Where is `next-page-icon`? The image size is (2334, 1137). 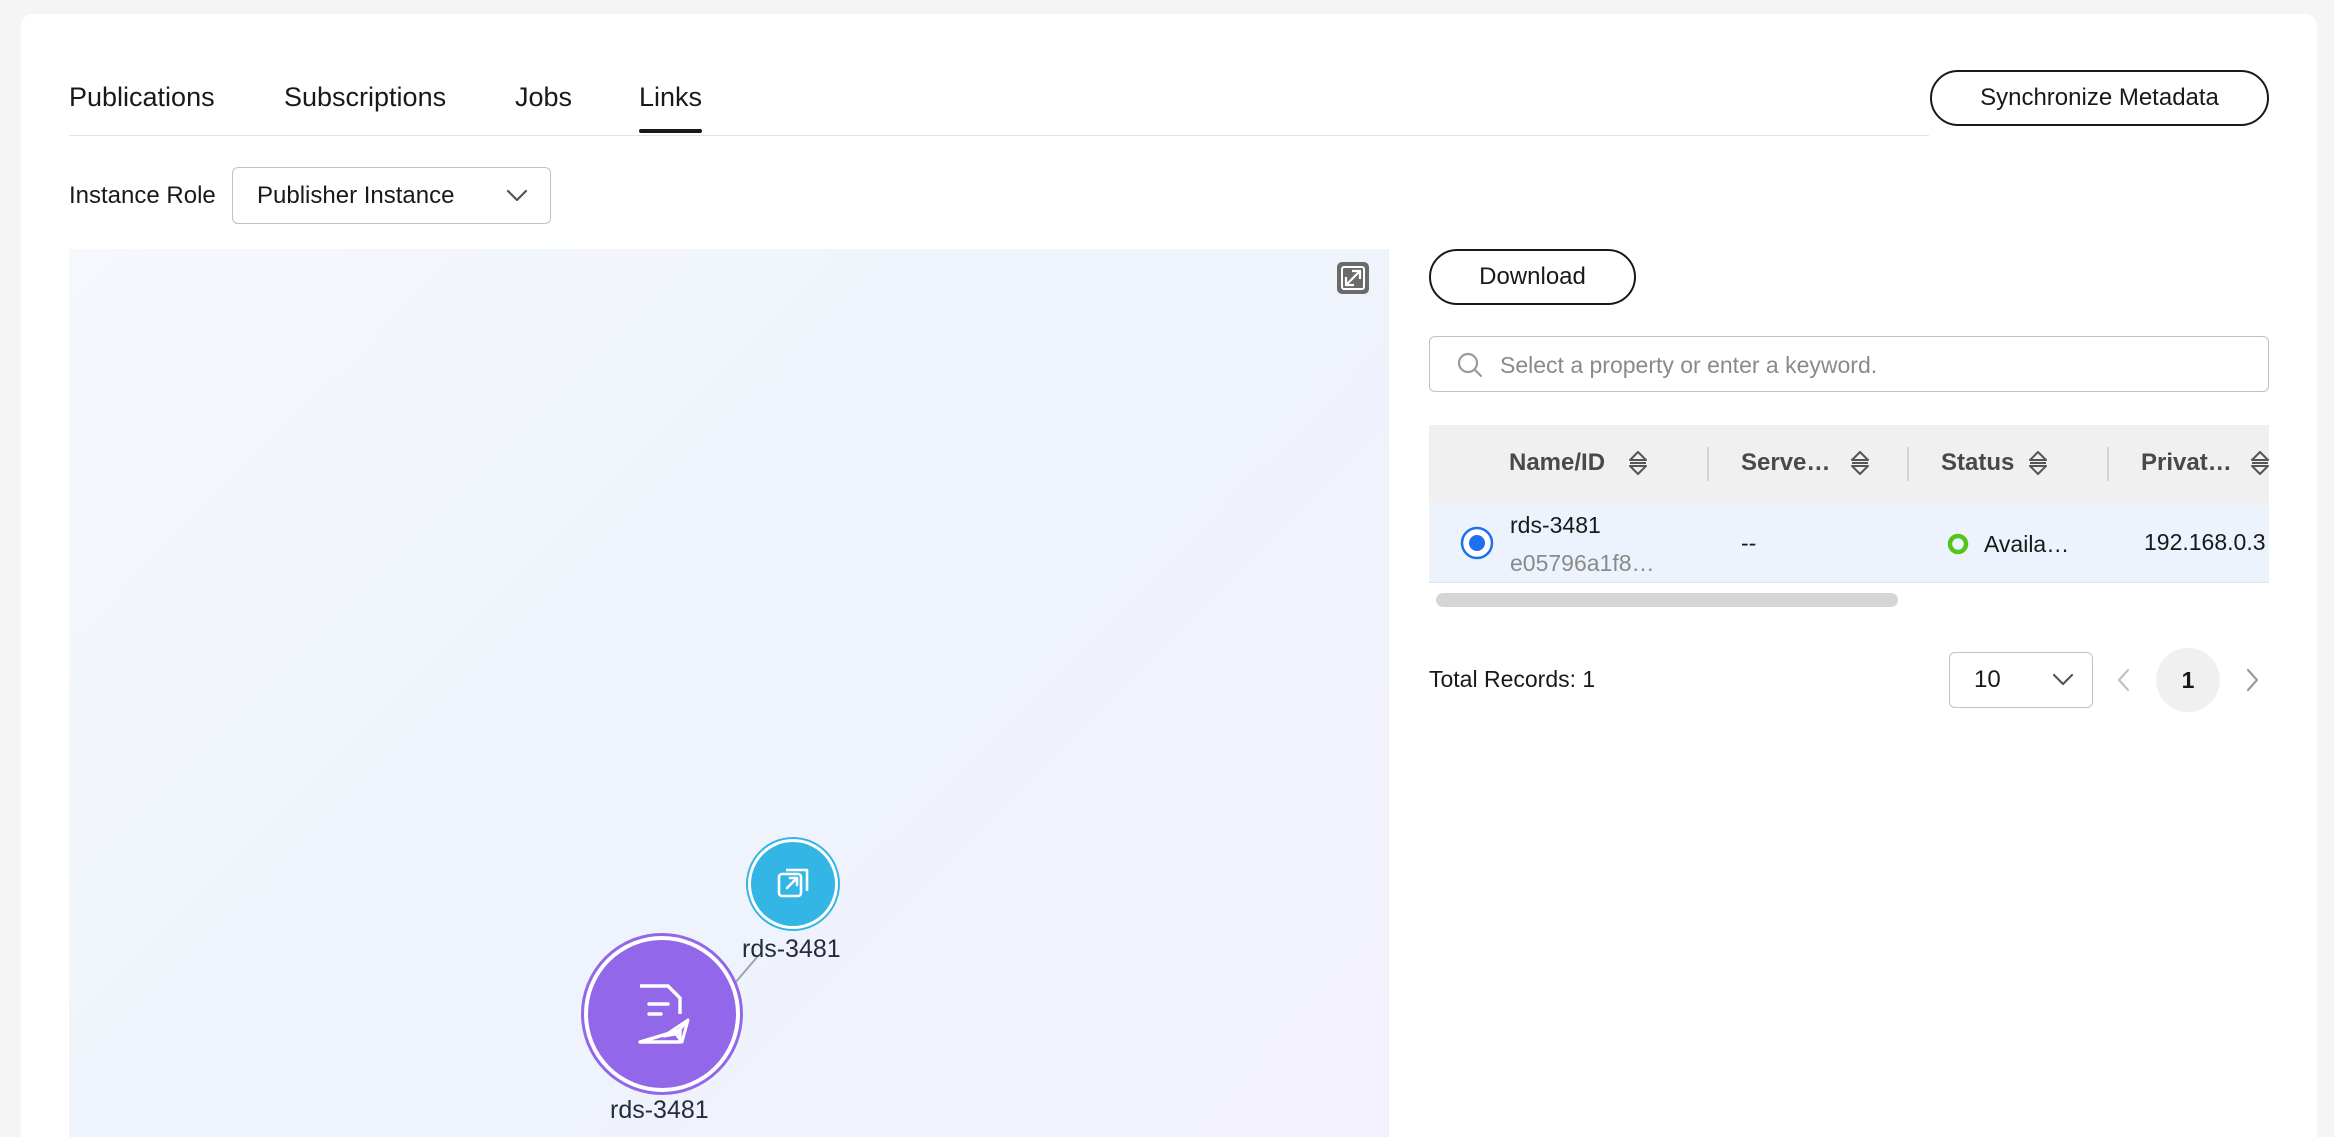
next-page-icon is located at coordinates (2253, 682).